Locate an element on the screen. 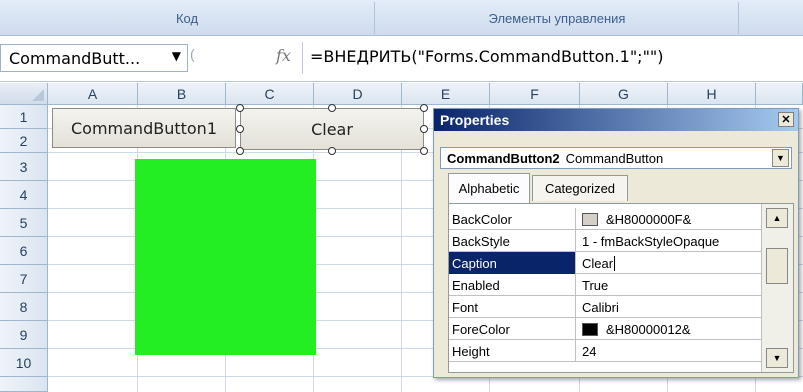  column-header-d: D is located at coordinates (358, 94).